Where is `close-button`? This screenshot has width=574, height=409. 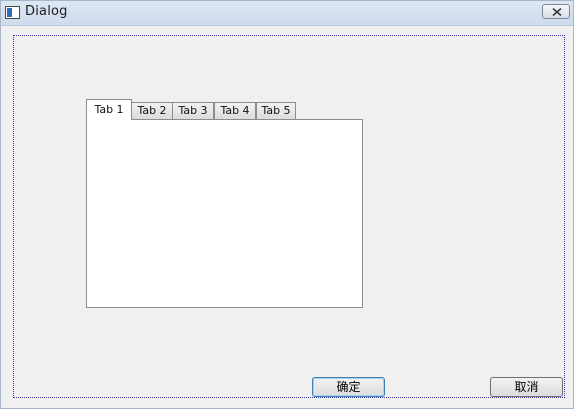 close-button is located at coordinates (556, 11).